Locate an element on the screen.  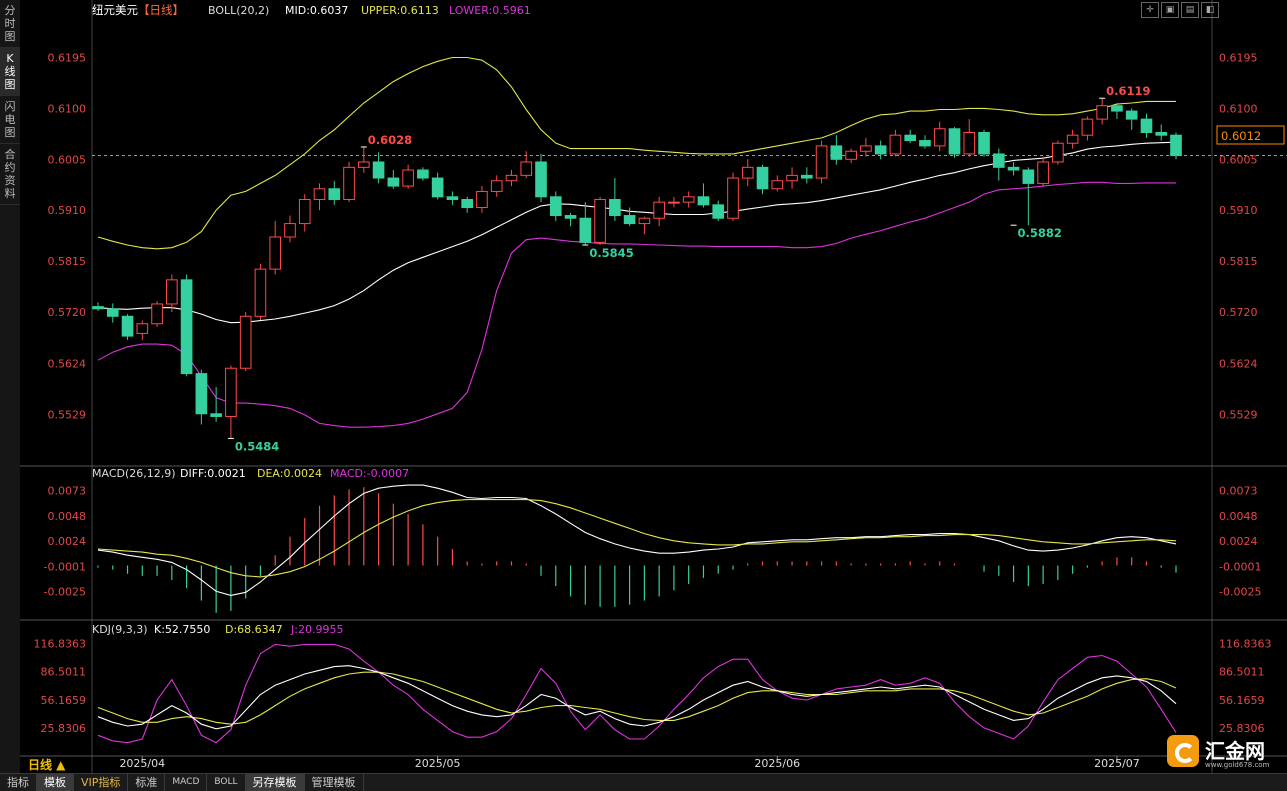
macd-label: MACD(26,12,9) is located at coordinates (134, 473).